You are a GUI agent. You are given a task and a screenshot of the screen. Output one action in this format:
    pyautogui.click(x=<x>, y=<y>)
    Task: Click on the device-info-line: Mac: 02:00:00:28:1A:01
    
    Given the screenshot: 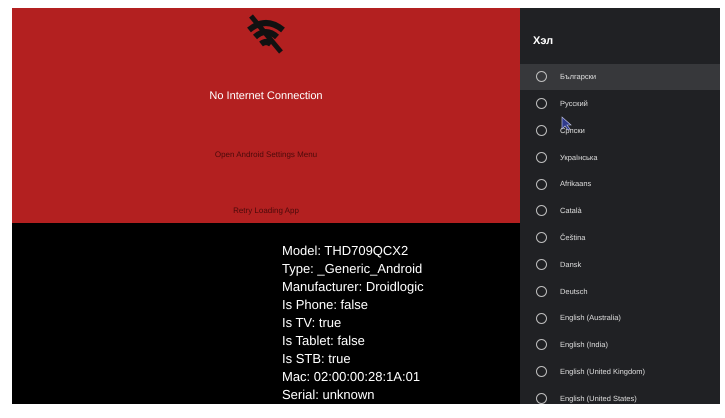 What is the action you would take?
    pyautogui.click(x=352, y=377)
    